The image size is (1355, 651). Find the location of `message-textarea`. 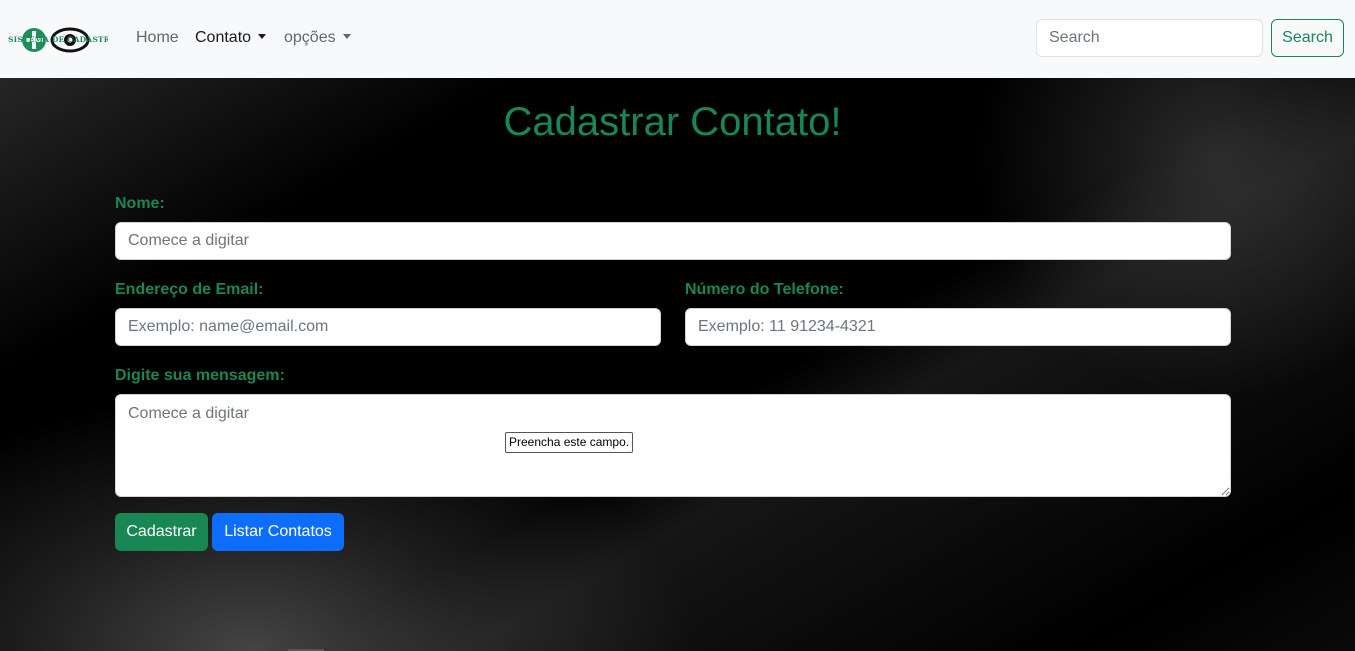

message-textarea is located at coordinates (673, 445).